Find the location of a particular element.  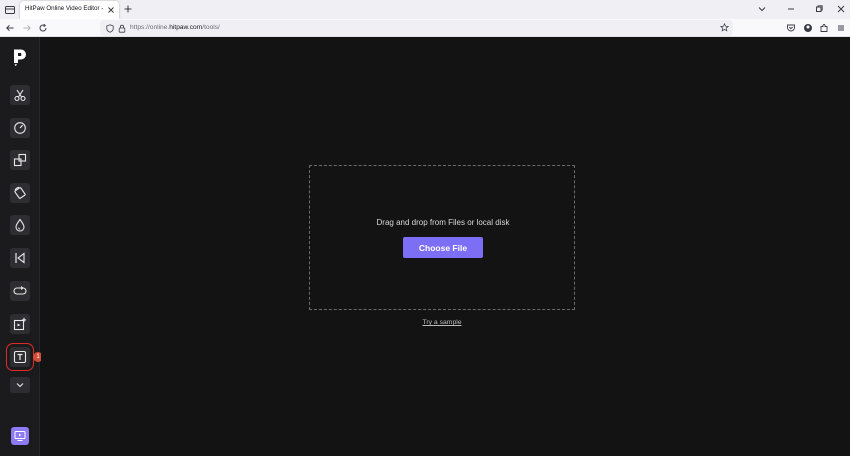

lock-icon is located at coordinates (122, 28).